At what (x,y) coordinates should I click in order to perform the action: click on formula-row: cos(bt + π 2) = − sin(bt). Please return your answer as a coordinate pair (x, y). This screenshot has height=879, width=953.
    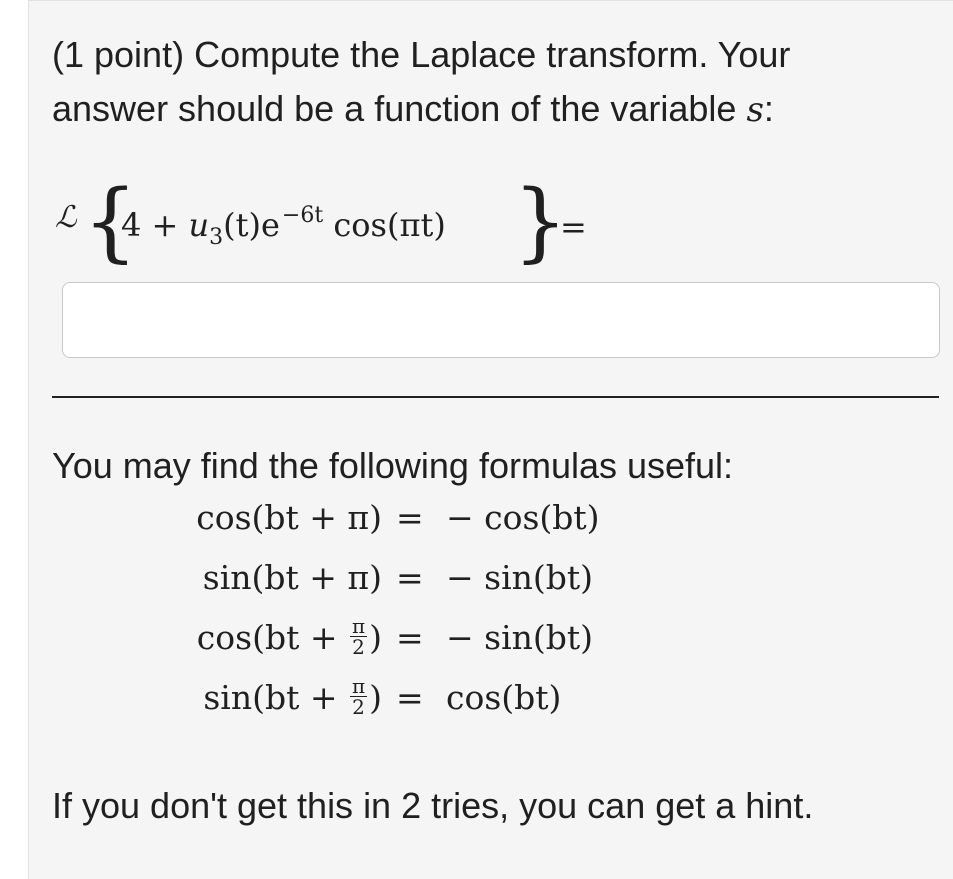
    Looking at the image, I should click on (476, 645).